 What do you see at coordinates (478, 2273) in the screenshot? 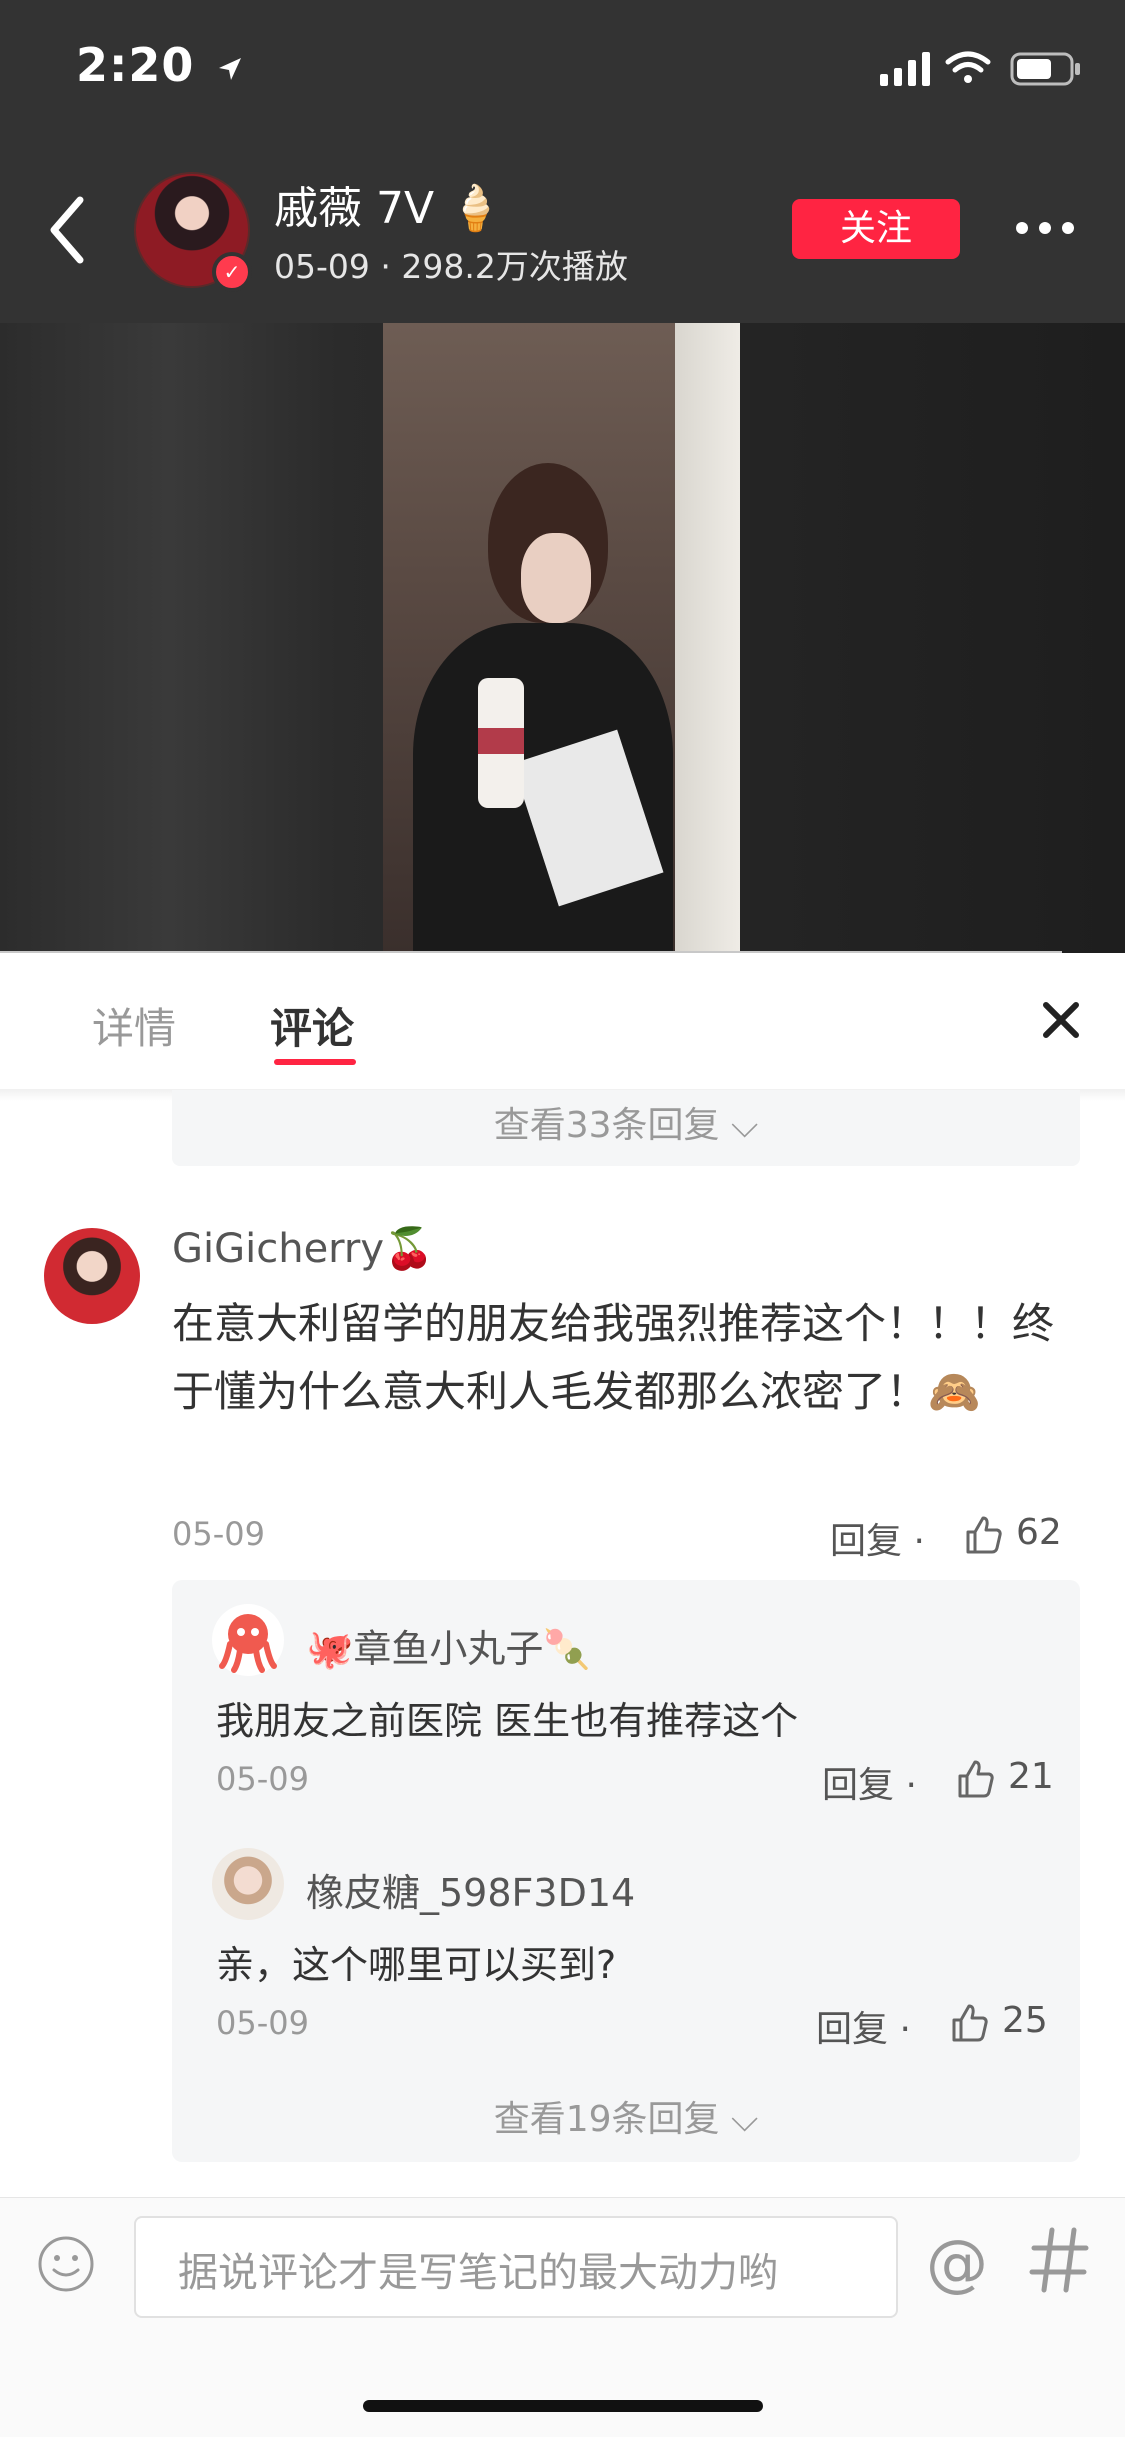
I see `comment-input-placeholder: 据说评论才是写笔记的最大动力哟` at bounding box center [478, 2273].